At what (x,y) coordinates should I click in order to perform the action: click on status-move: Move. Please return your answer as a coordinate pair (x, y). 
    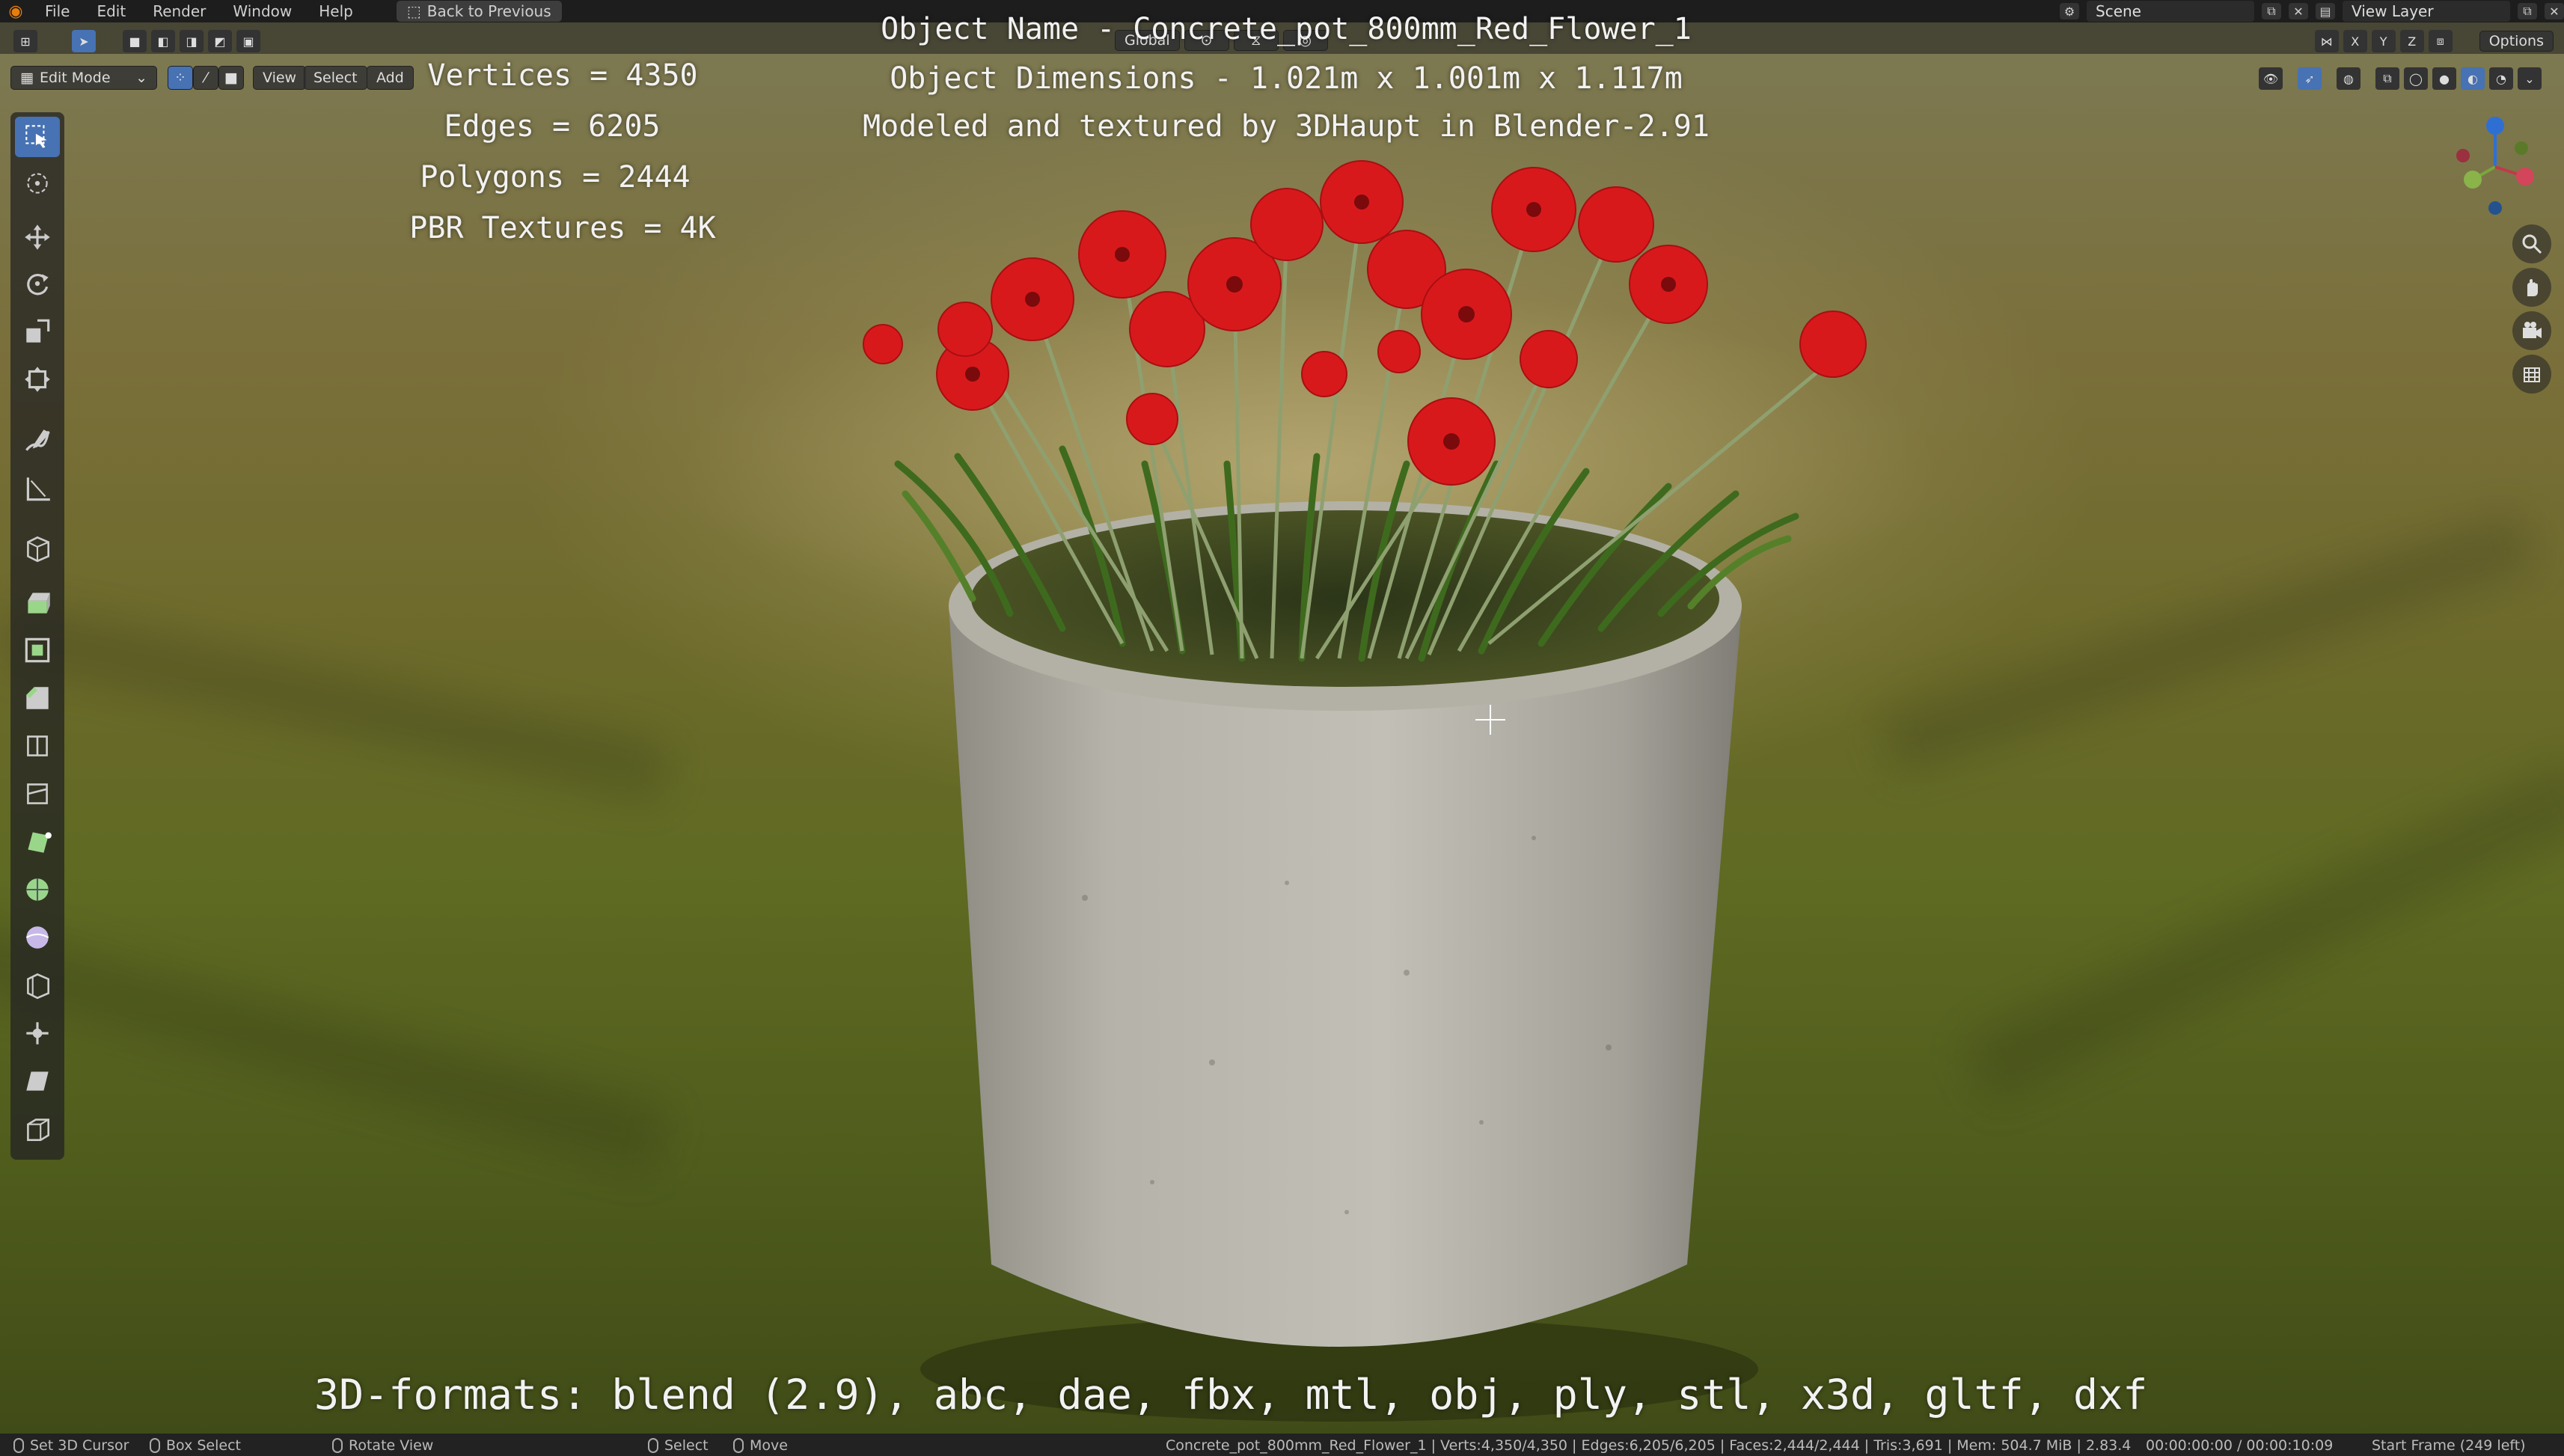
    Looking at the image, I should click on (760, 1445).